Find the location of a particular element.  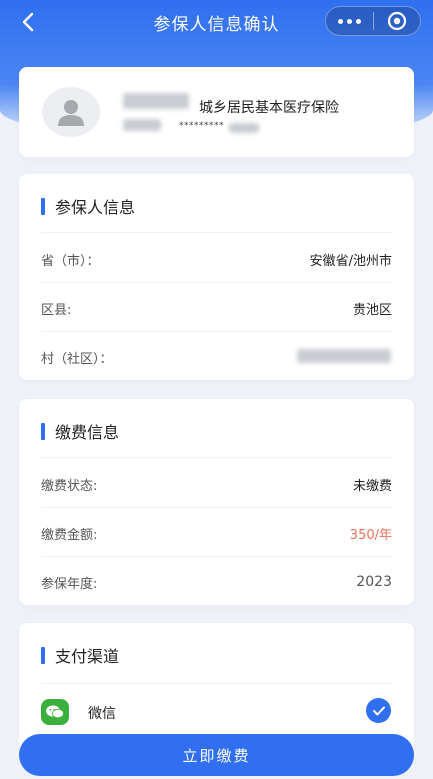

section-header: 支付渠道 is located at coordinates (80, 655).